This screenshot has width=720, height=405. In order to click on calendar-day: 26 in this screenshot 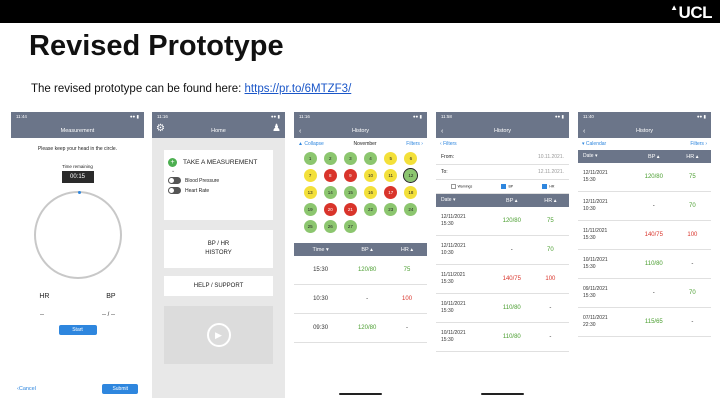, I will do `click(330, 226)`.